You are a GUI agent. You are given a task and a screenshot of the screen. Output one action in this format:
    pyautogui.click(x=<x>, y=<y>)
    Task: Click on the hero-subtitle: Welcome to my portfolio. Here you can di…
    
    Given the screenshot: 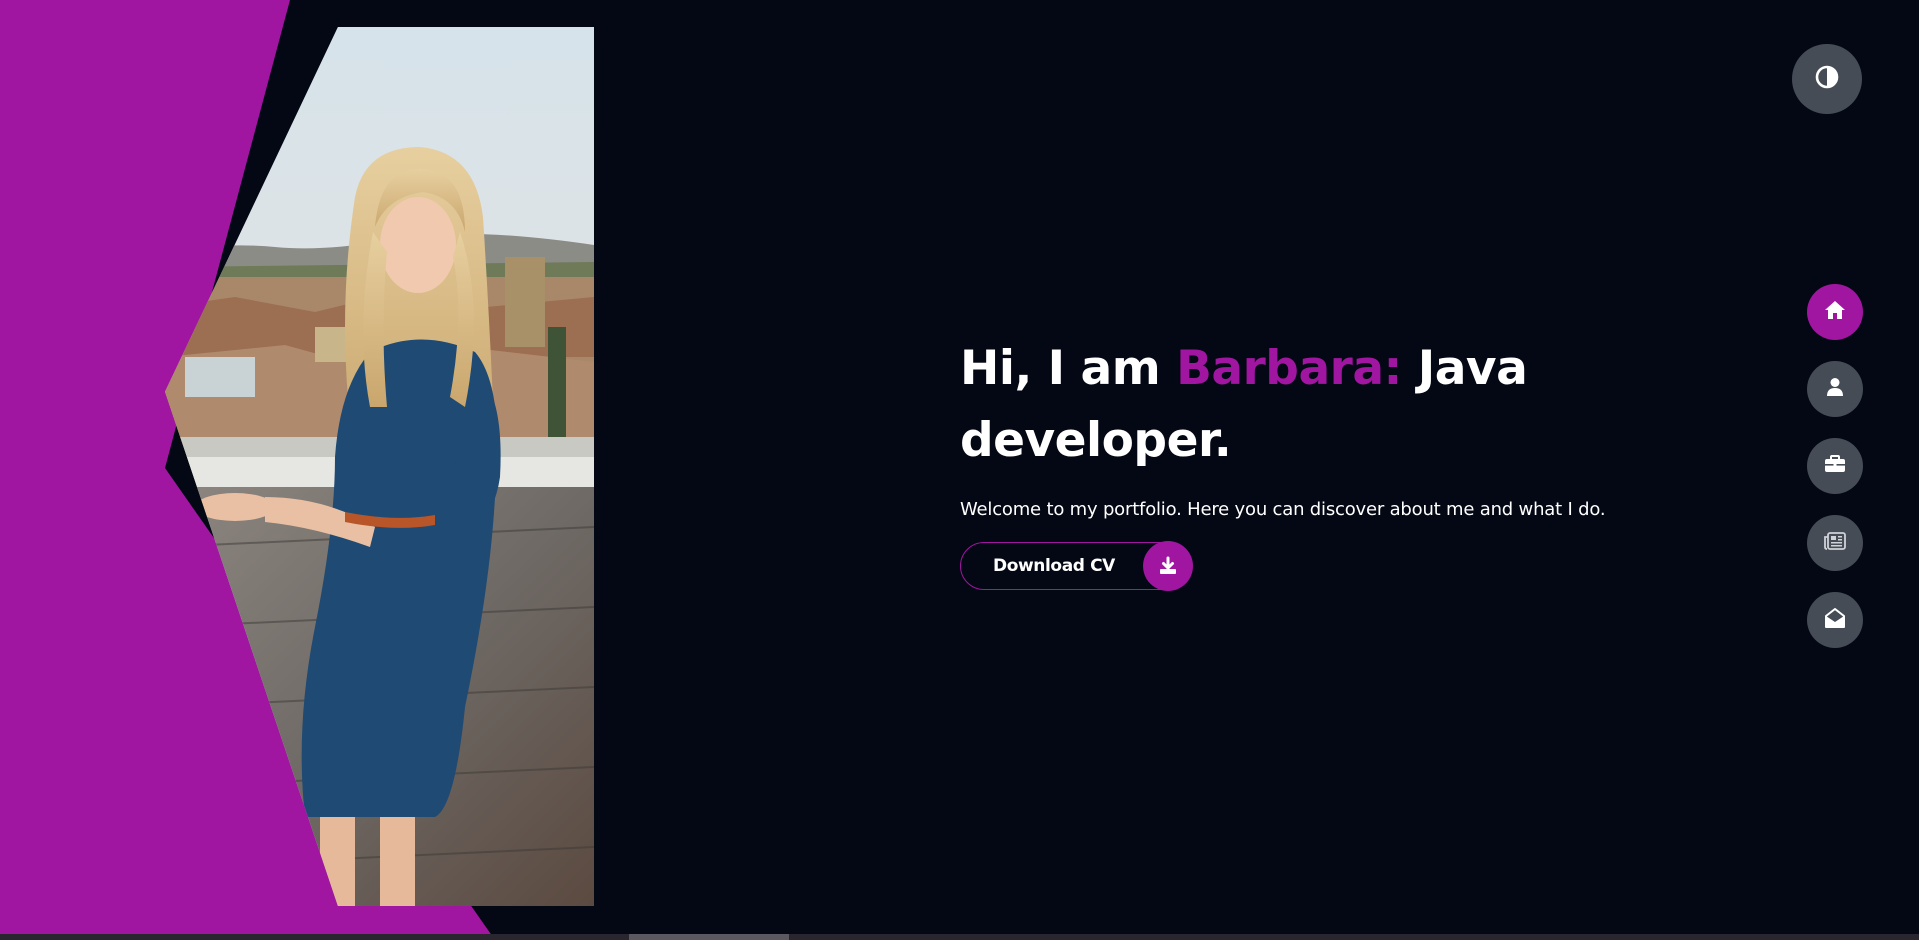 What is the action you would take?
    pyautogui.click(x=1283, y=509)
    